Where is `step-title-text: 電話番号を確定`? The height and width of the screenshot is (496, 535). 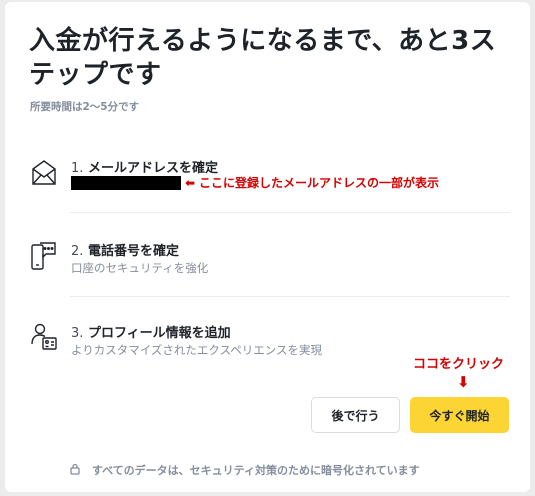
step-title-text: 電話番号を確定 is located at coordinates (133, 251).